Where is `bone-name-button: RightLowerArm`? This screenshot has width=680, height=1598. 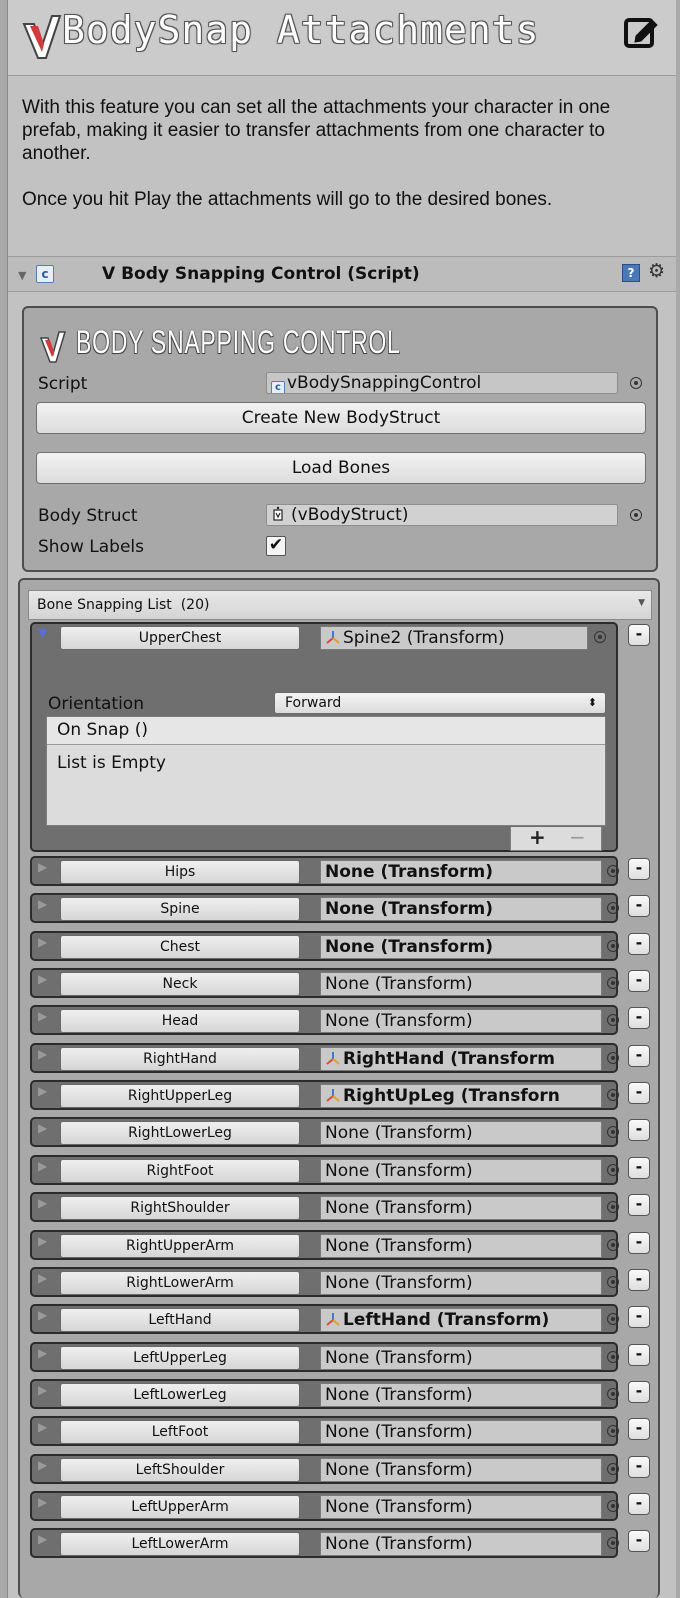
bone-name-button: RightLowerArm is located at coordinates (180, 1283).